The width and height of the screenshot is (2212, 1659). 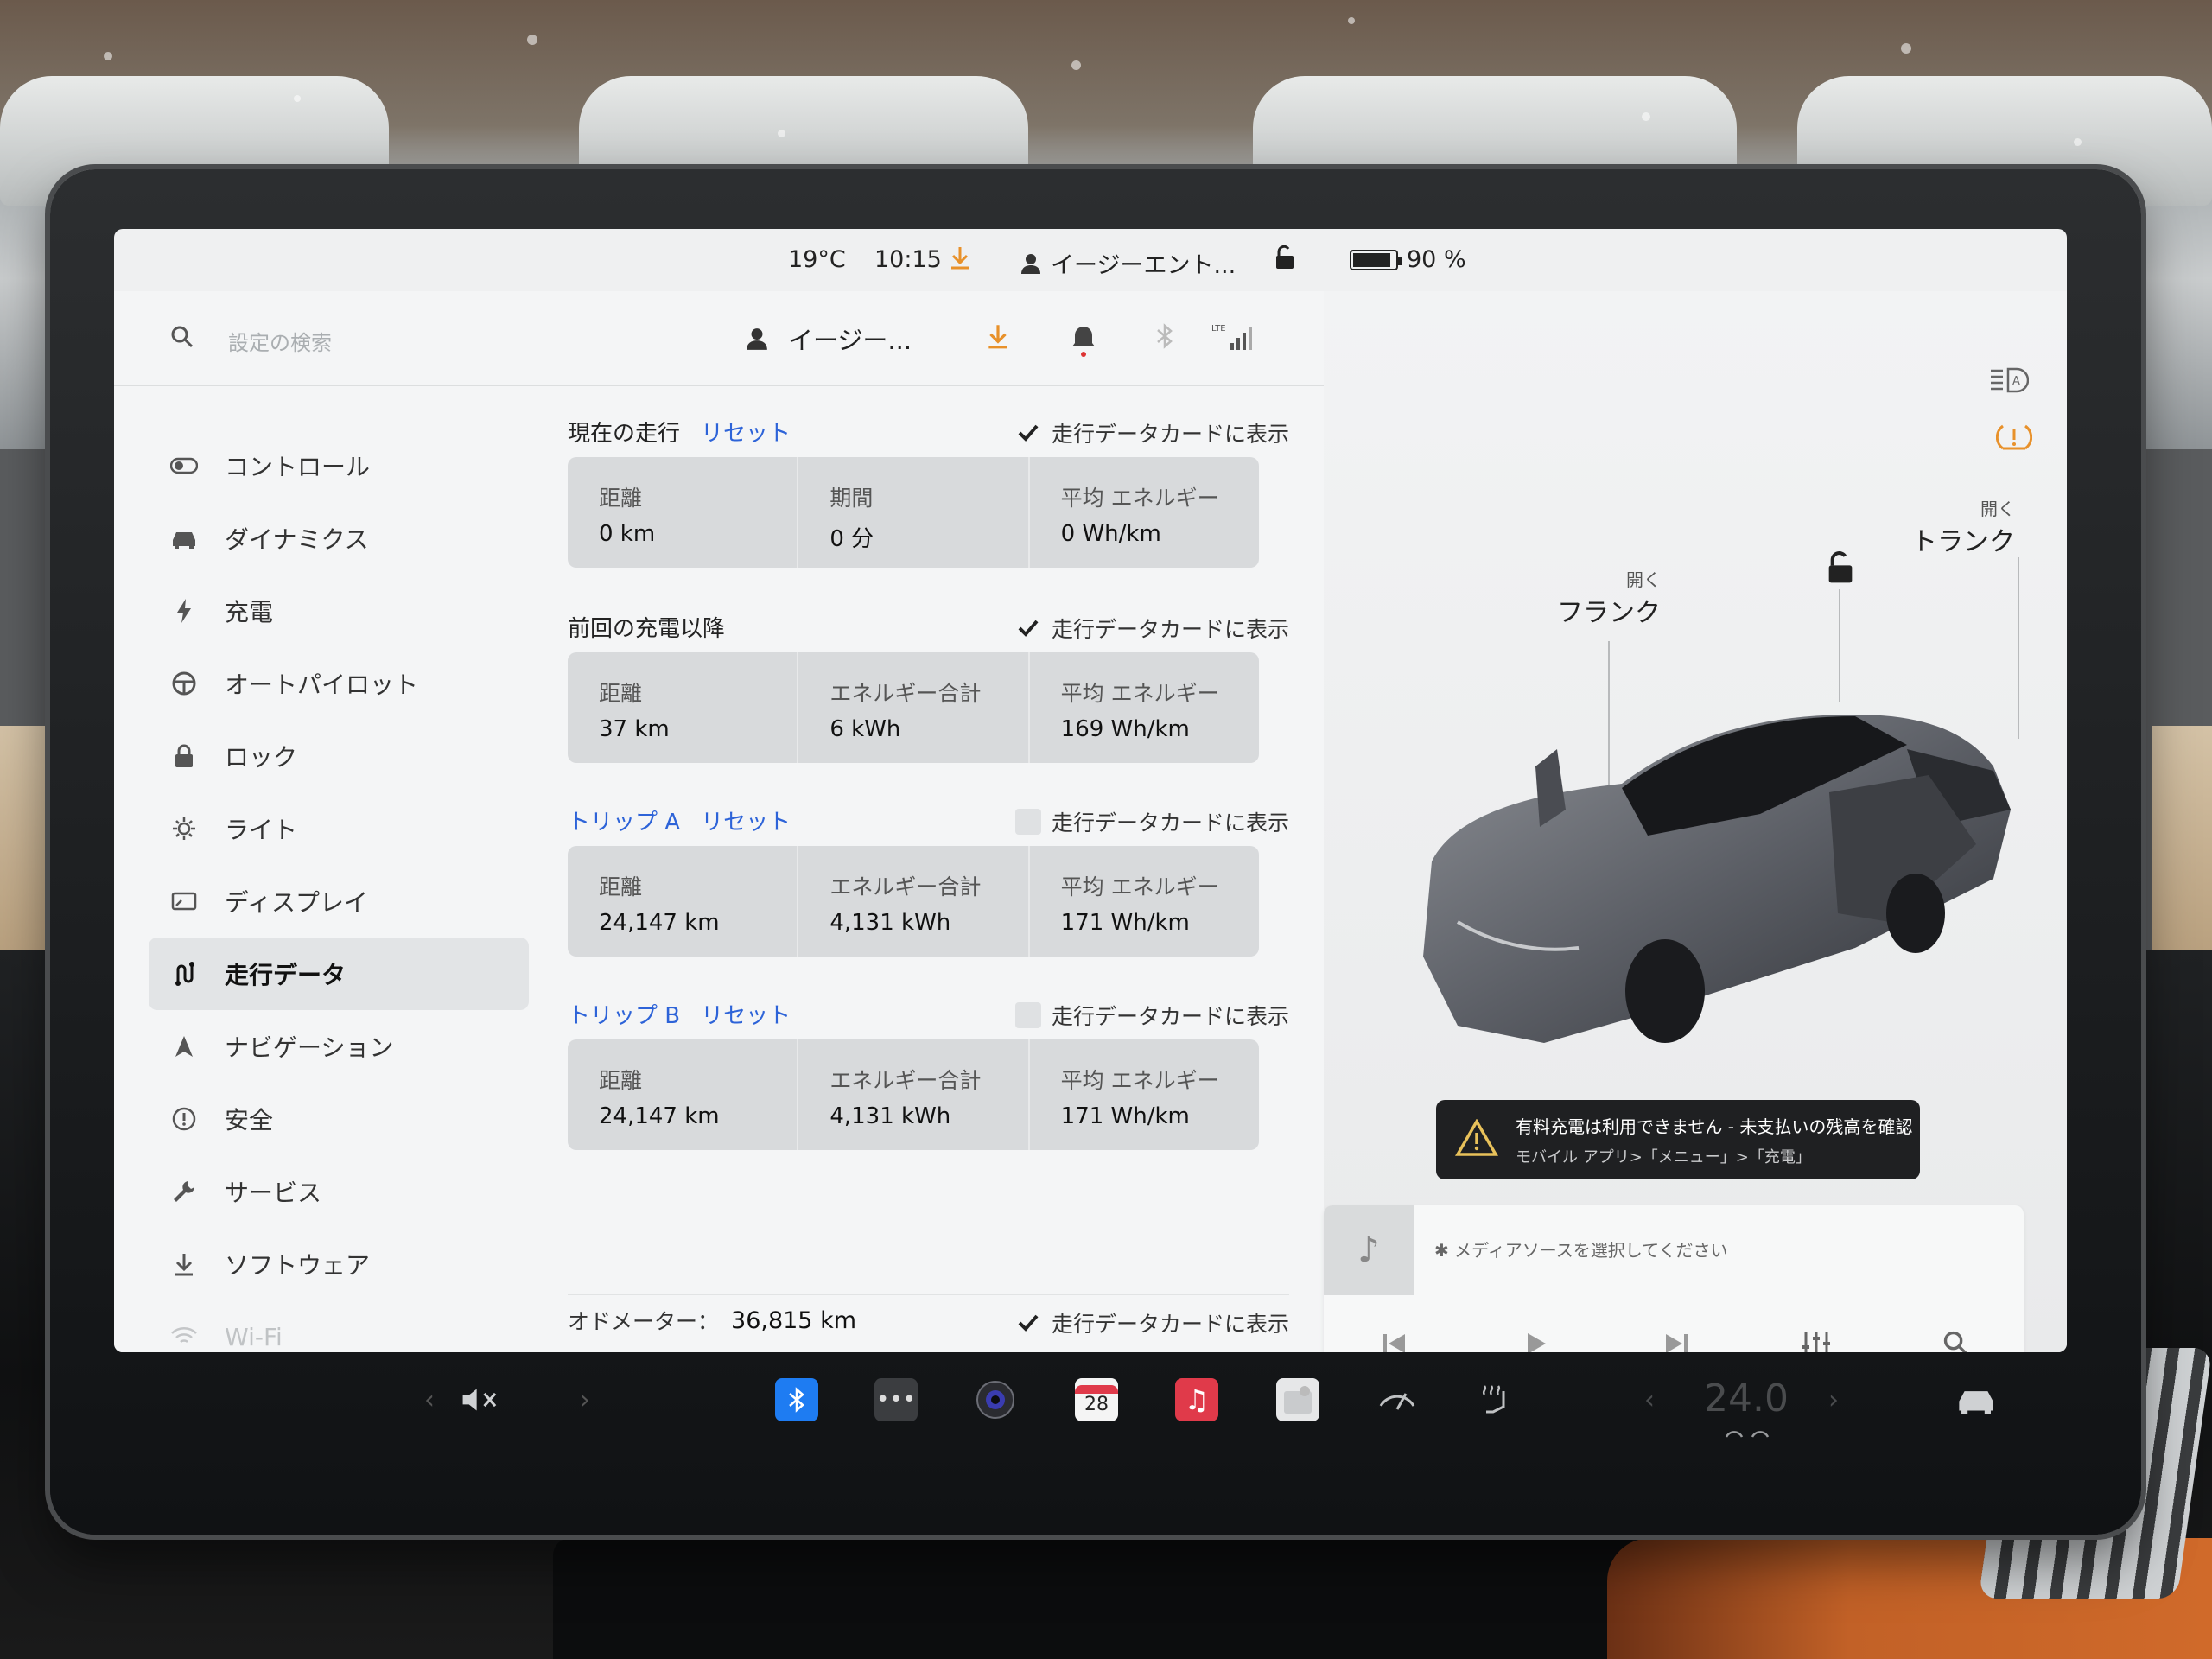 What do you see at coordinates (339, 901) in the screenshot?
I see `sidebar-item-display: ディスプレイ` at bounding box center [339, 901].